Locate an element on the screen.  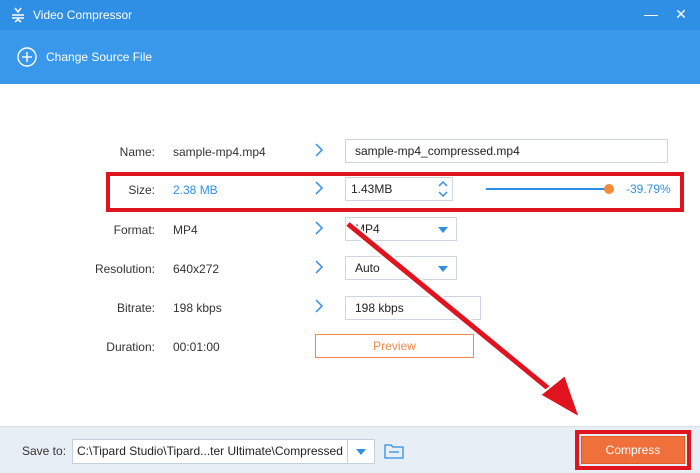
output-name-field: sample-mp4_compressed.mp4 is located at coordinates (506, 151).